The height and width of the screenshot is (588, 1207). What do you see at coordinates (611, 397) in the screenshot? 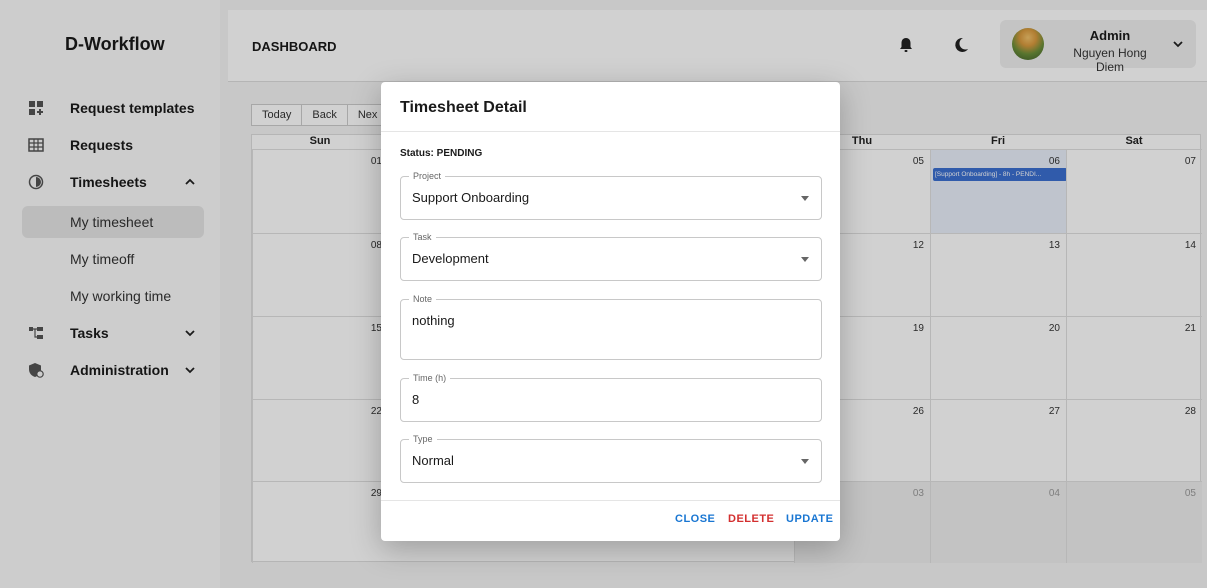
I see `time-input: Time (h) 8` at bounding box center [611, 397].